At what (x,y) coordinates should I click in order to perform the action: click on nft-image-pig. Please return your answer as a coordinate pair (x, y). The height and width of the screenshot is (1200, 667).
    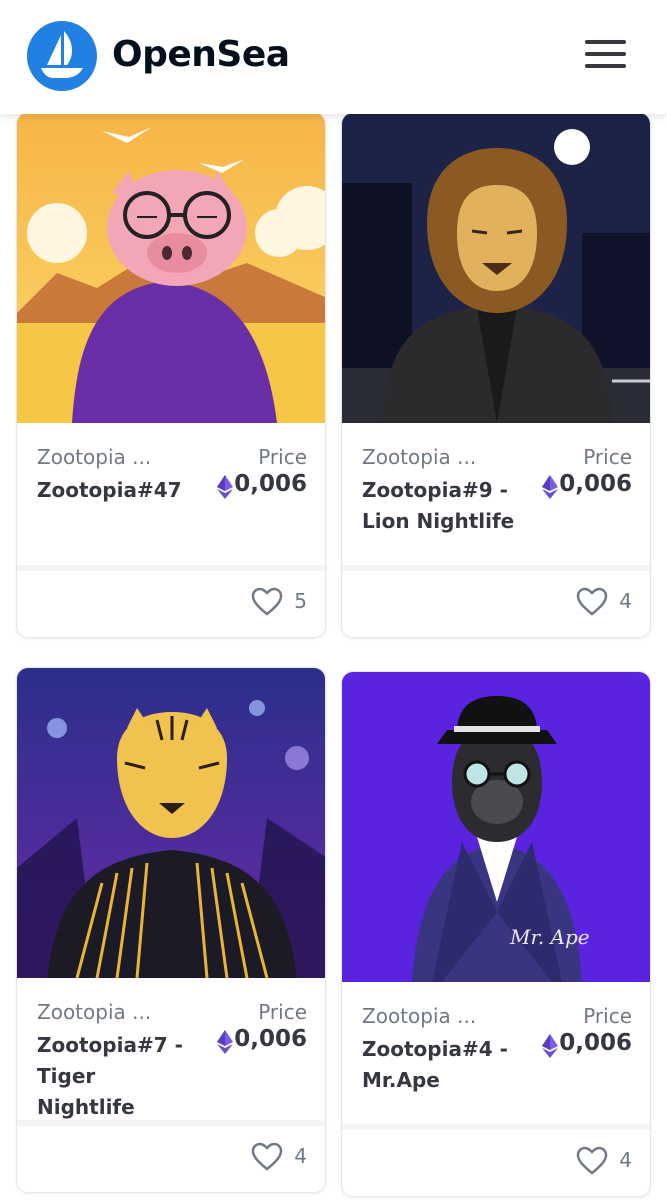
    Looking at the image, I should click on (171, 268).